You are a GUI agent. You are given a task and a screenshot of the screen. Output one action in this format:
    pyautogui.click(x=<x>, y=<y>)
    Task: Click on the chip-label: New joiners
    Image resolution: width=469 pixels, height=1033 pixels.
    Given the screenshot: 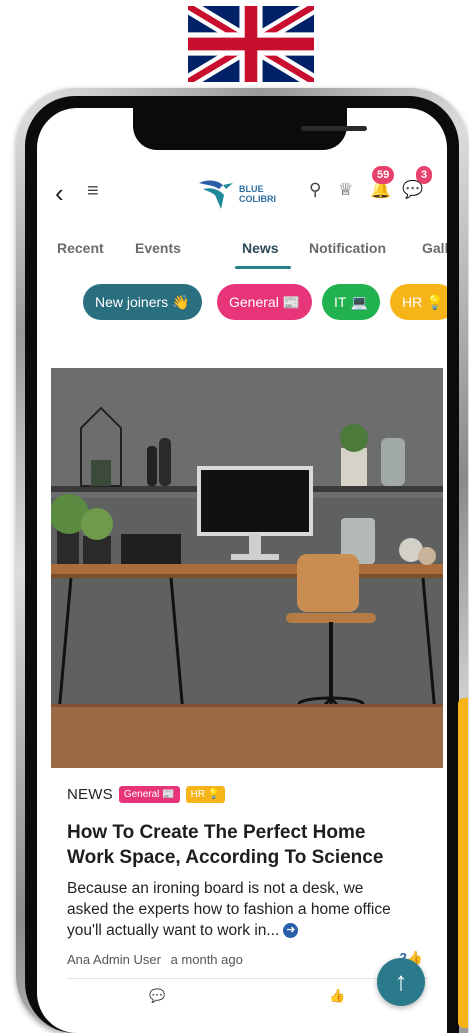 What is the action you would take?
    pyautogui.click(x=132, y=302)
    